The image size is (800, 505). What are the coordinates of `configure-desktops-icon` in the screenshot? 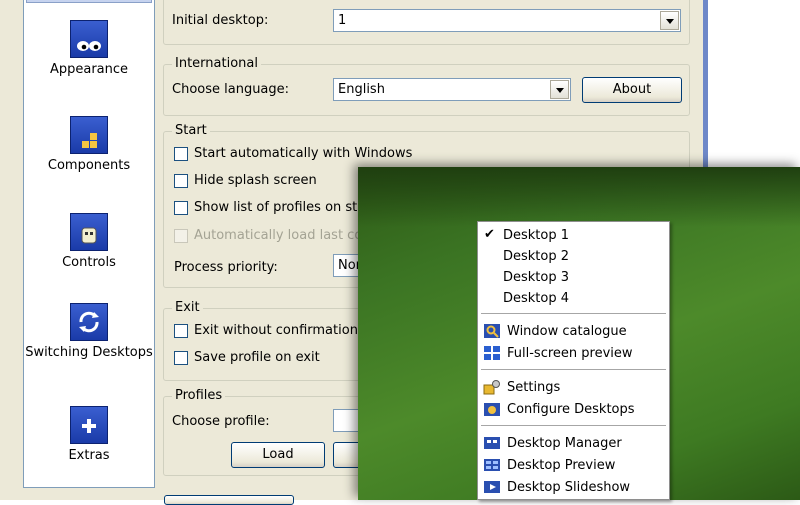 It's located at (492, 409).